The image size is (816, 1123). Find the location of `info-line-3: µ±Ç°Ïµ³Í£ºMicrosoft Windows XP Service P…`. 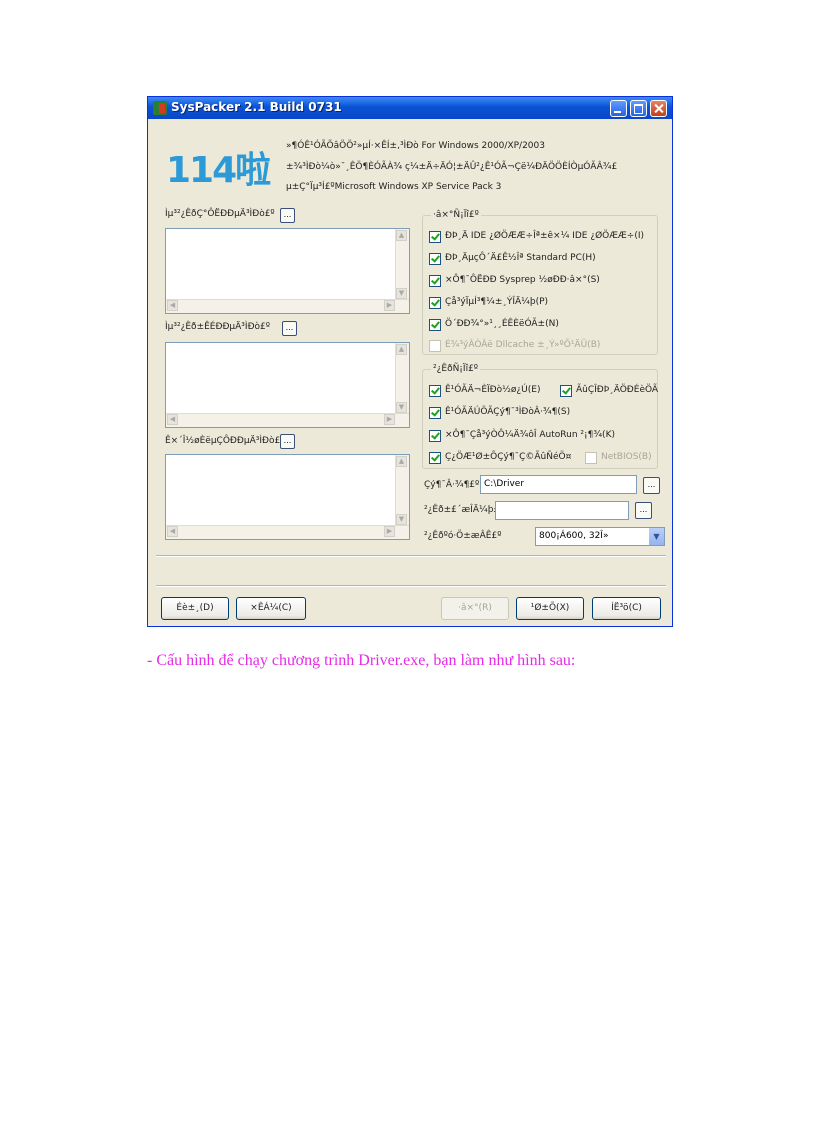

info-line-3: µ±Ç°Ïµ³Í£ºMicrosoft Windows XP Service P… is located at coordinates (394, 187).